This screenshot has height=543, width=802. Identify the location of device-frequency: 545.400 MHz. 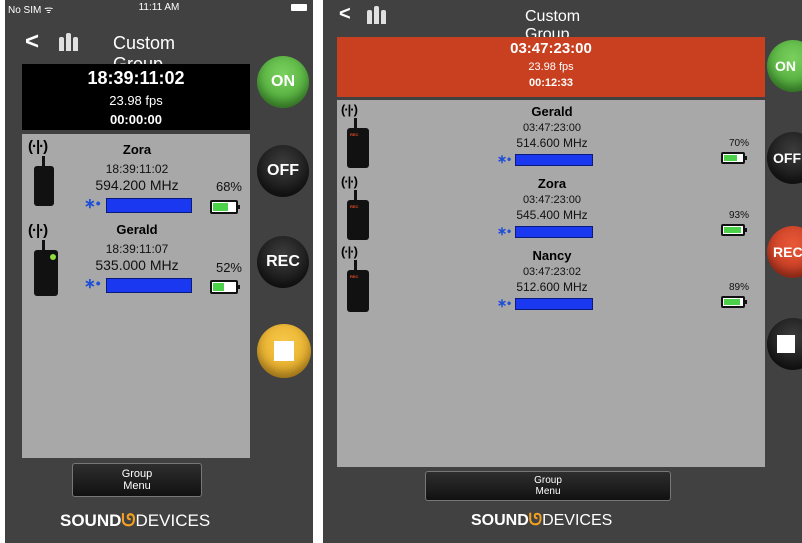
(552, 215).